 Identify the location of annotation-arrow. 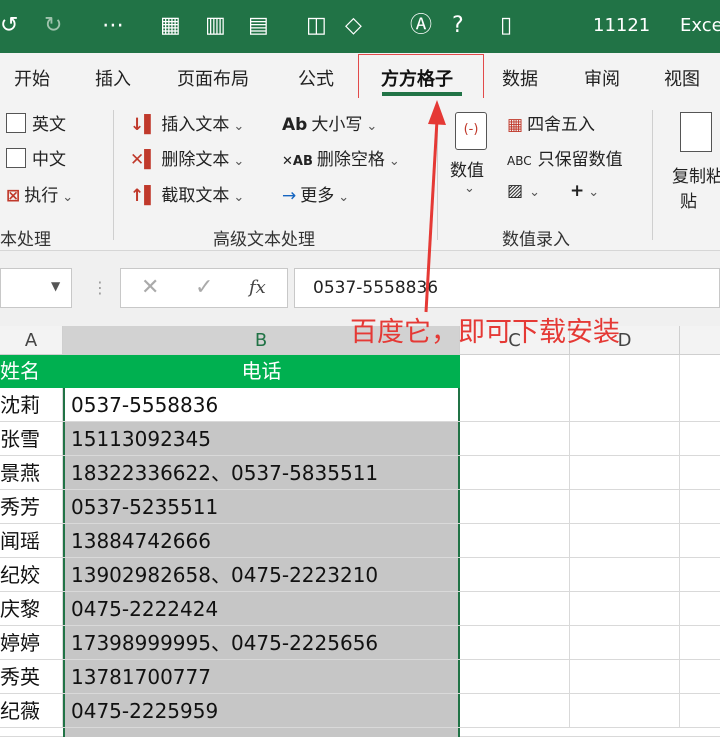
(435, 206).